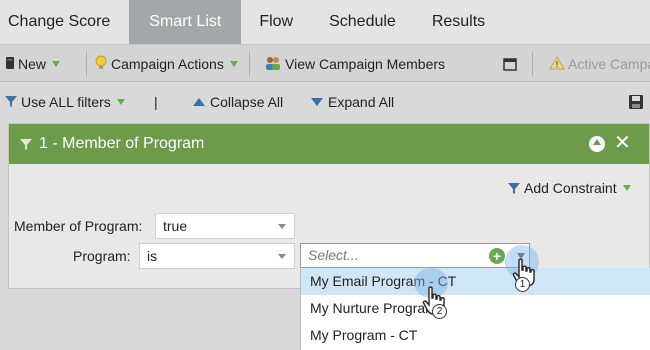 The width and height of the screenshot is (650, 350). I want to click on collapse-all-label: Collapse All, so click(247, 102).